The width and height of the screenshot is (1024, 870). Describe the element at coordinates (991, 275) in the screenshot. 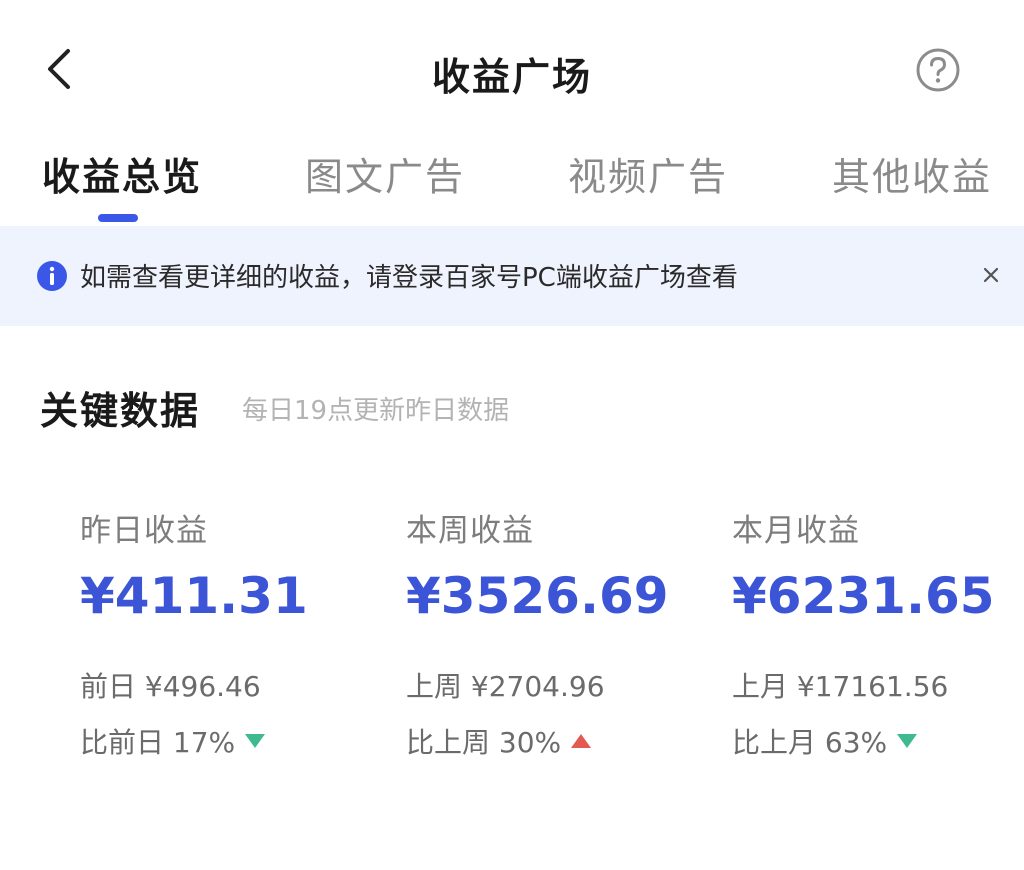

I see `close-icon` at that location.